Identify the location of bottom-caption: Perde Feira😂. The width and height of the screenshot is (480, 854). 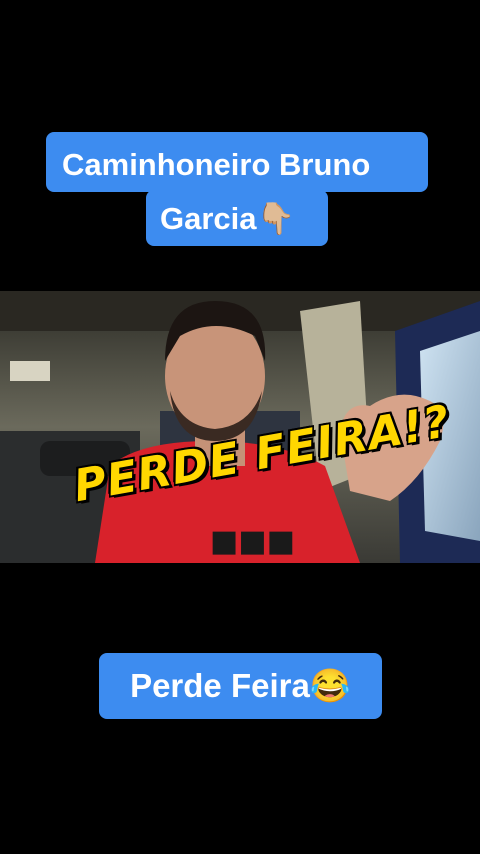
(240, 686).